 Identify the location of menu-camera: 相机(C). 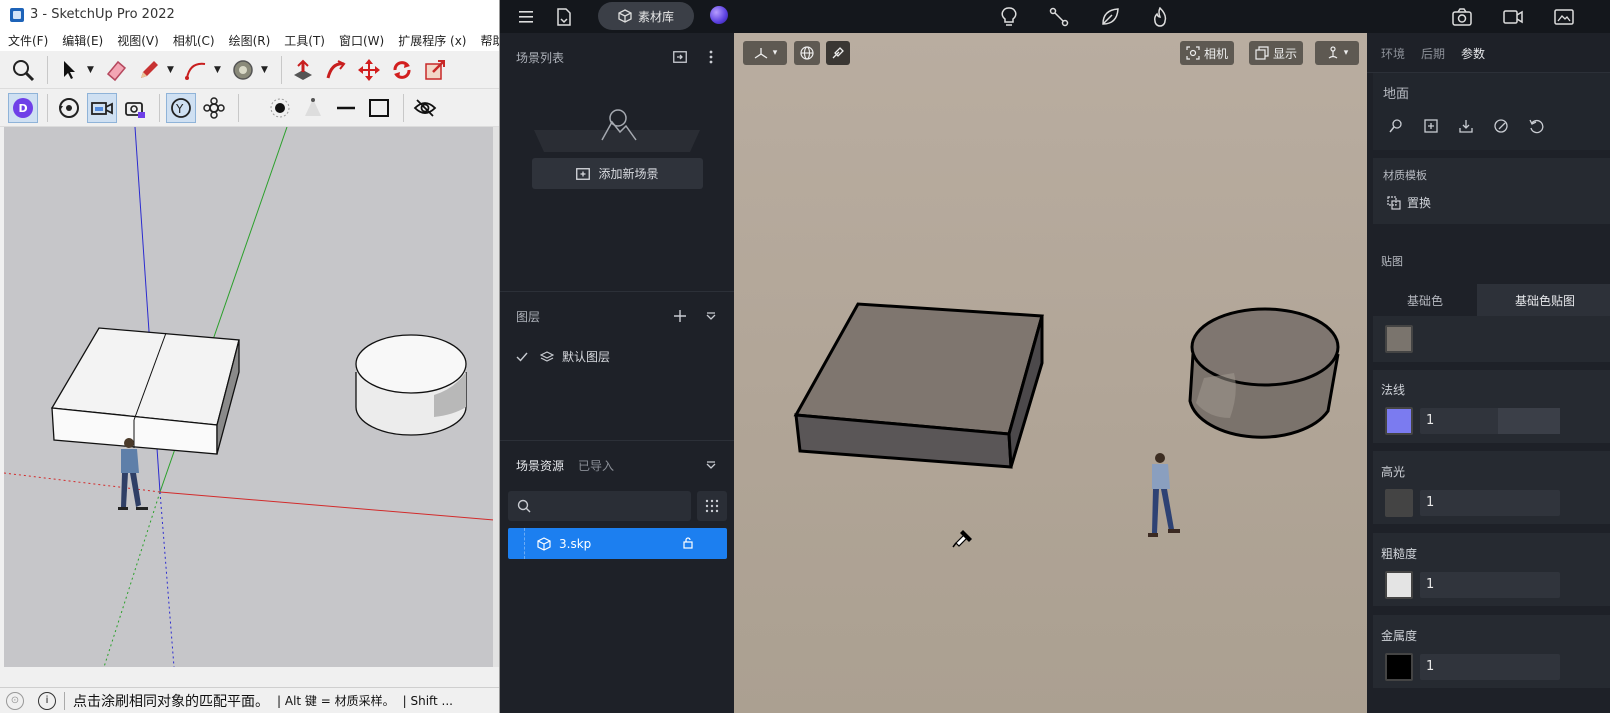
(194, 40).